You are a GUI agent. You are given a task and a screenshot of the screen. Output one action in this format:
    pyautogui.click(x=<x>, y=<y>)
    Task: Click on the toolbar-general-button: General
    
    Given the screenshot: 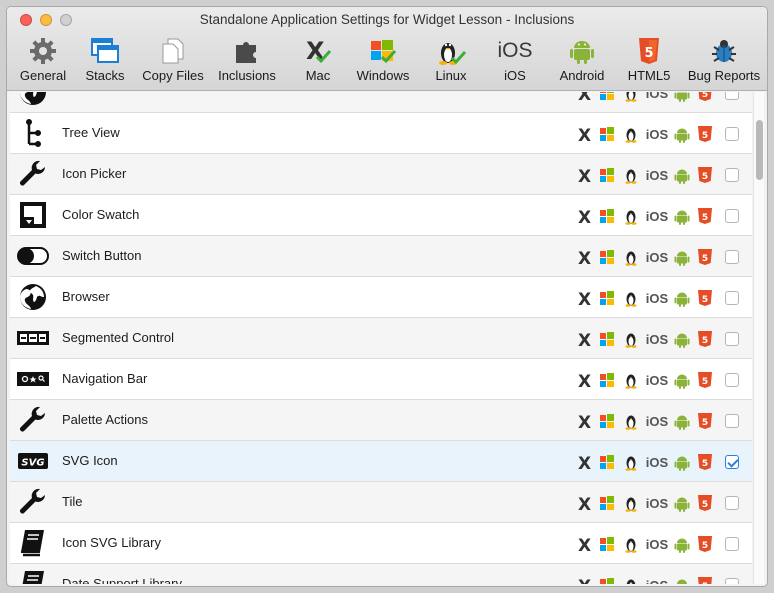 What is the action you would take?
    pyautogui.click(x=43, y=62)
    